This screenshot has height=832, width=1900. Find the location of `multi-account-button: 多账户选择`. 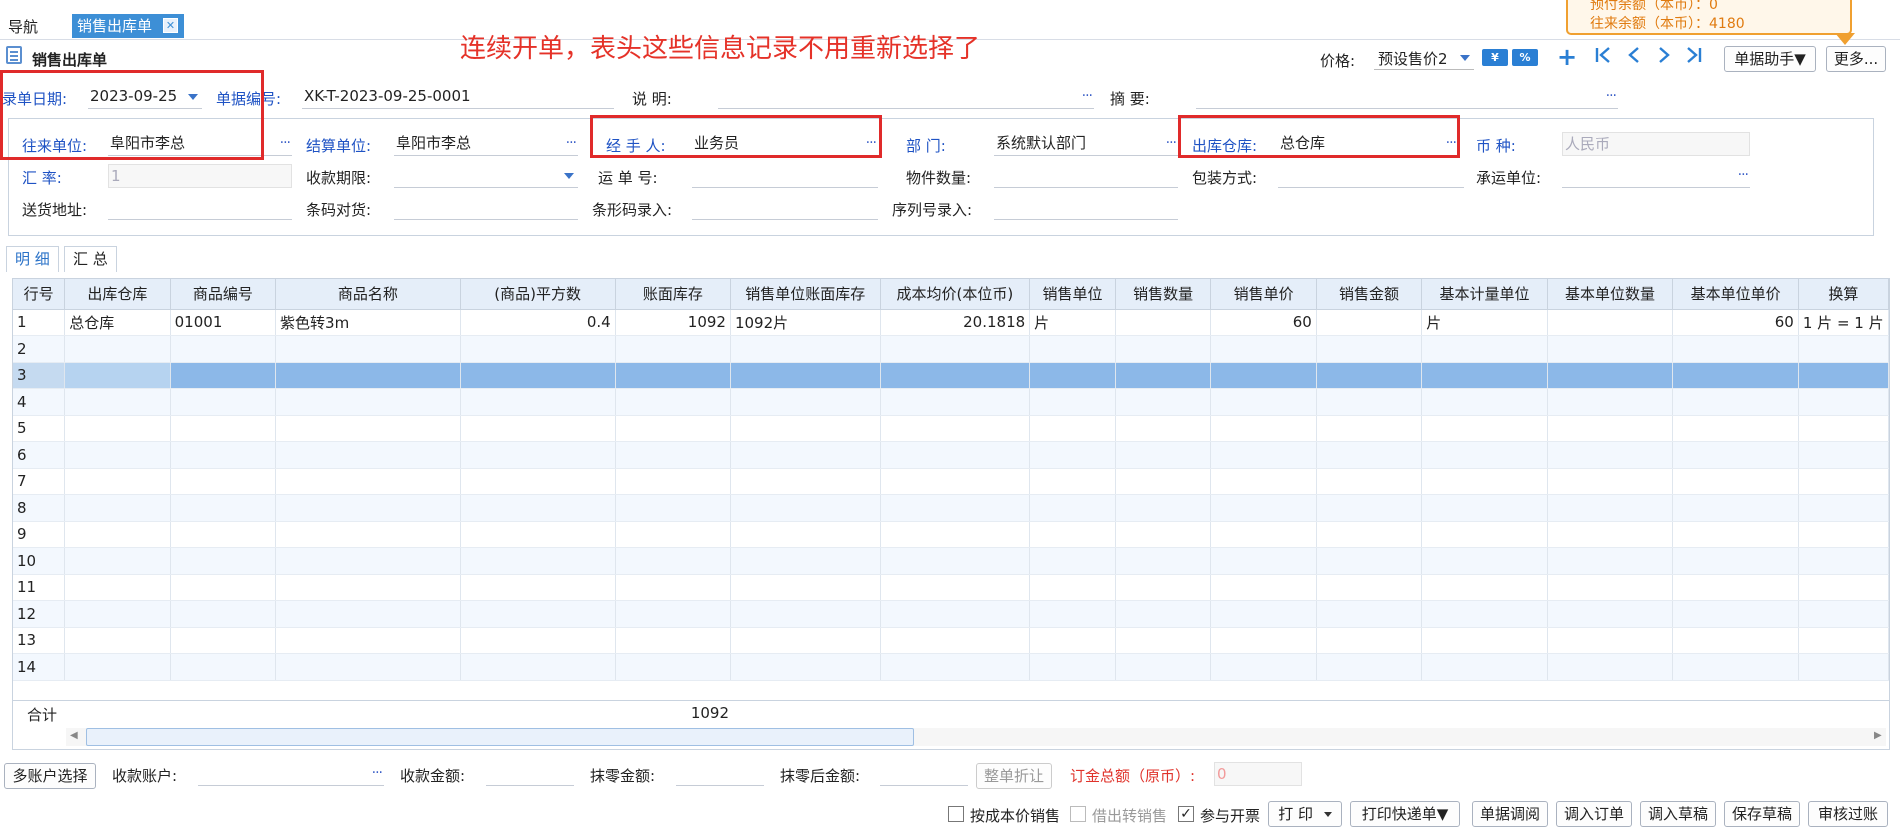

multi-account-button: 多账户选择 is located at coordinates (50, 776).